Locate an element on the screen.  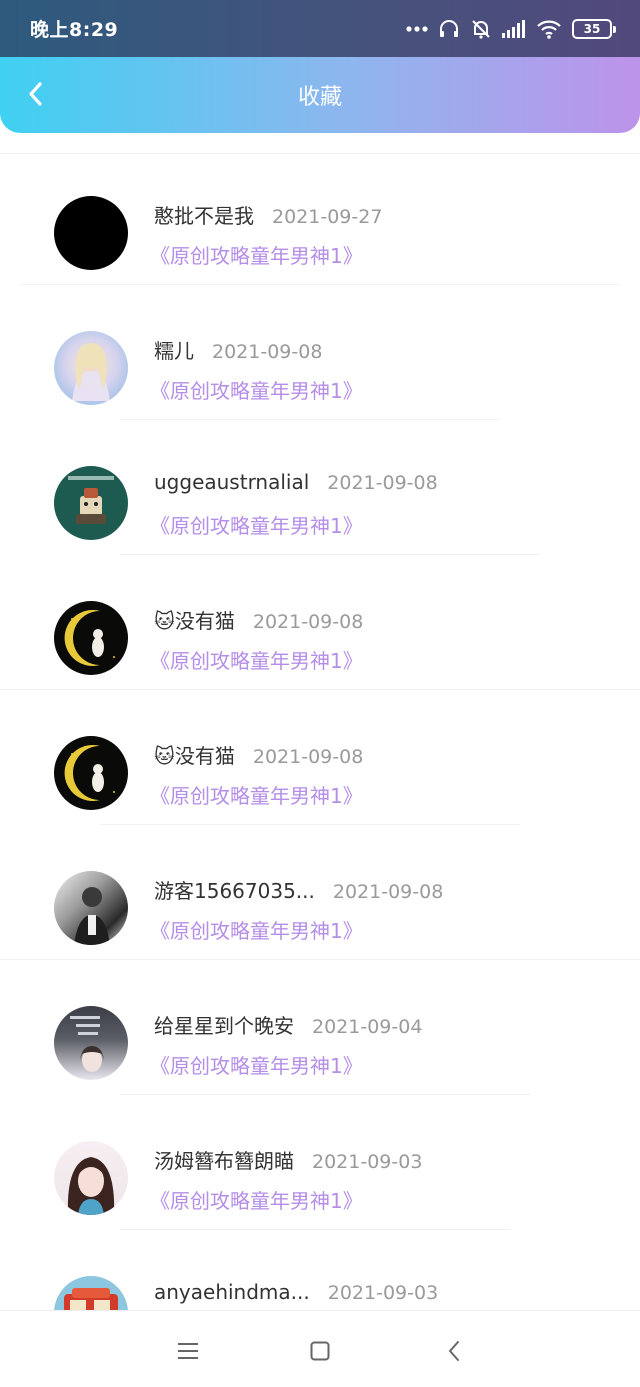
item-header: 糯儿 2021-09-08 is located at coordinates (238, 349).